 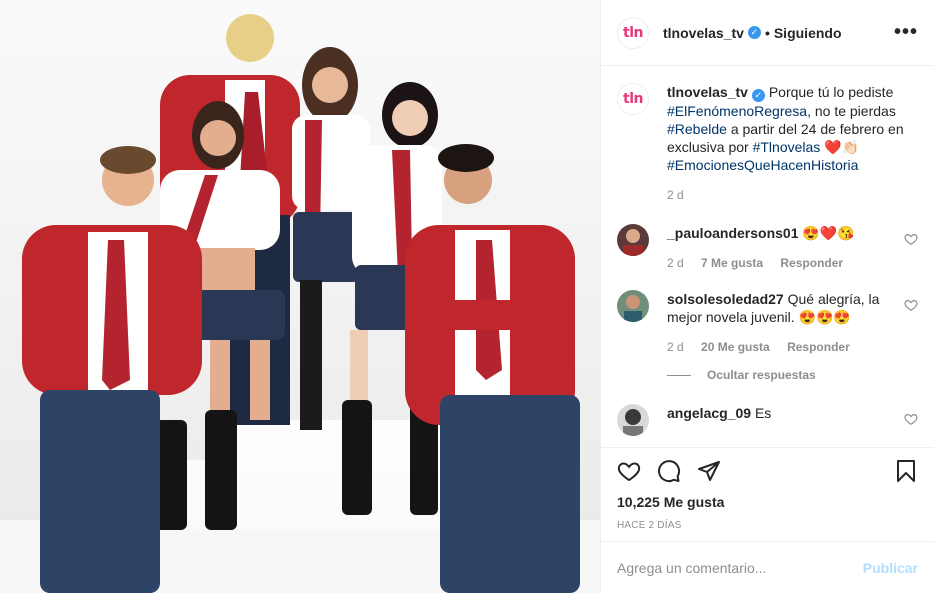 What do you see at coordinates (842, 147) in the screenshot?
I see `caption-emojis: ❤️👏🏻` at bounding box center [842, 147].